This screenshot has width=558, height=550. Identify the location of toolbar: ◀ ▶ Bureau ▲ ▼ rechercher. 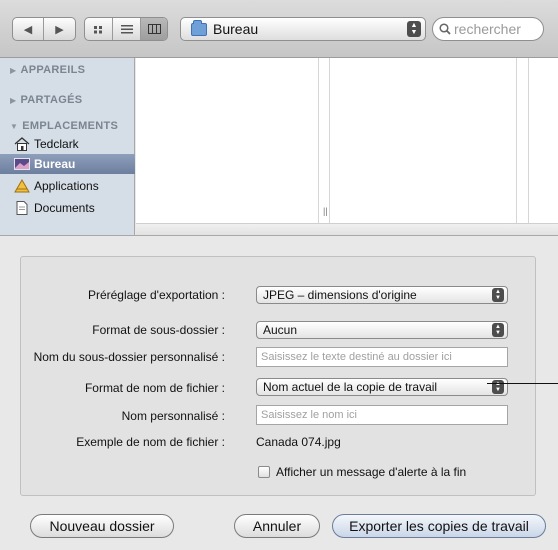
(279, 29).